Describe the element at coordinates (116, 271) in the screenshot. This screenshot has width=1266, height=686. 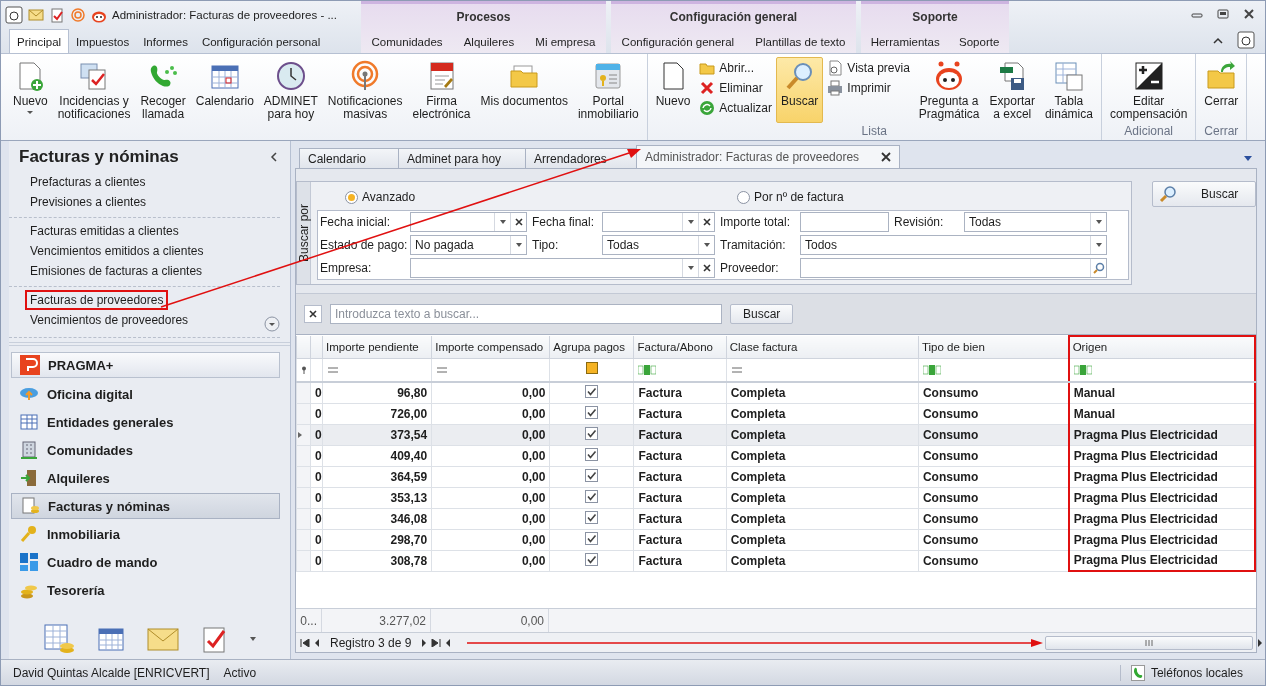
I see `sidebar-link: Emisiones de facturas a clientes` at that location.